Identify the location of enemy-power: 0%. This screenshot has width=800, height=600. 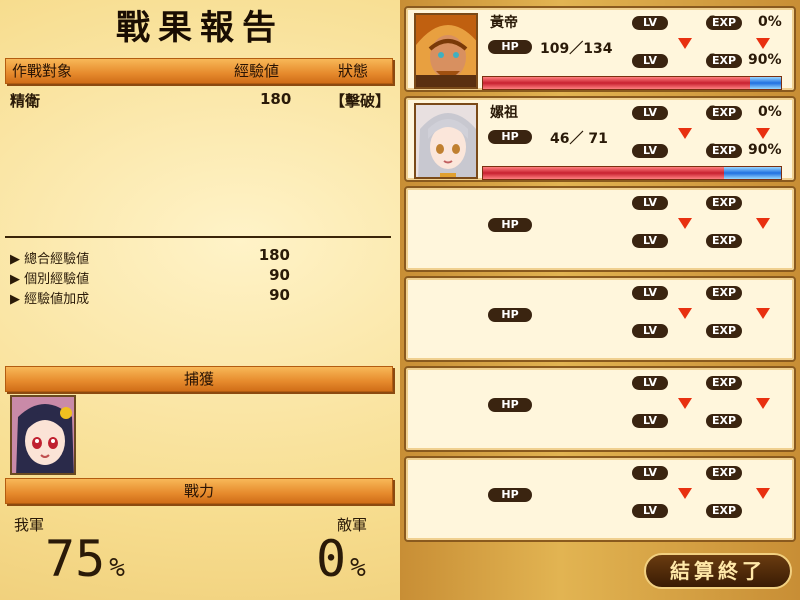
(341, 559).